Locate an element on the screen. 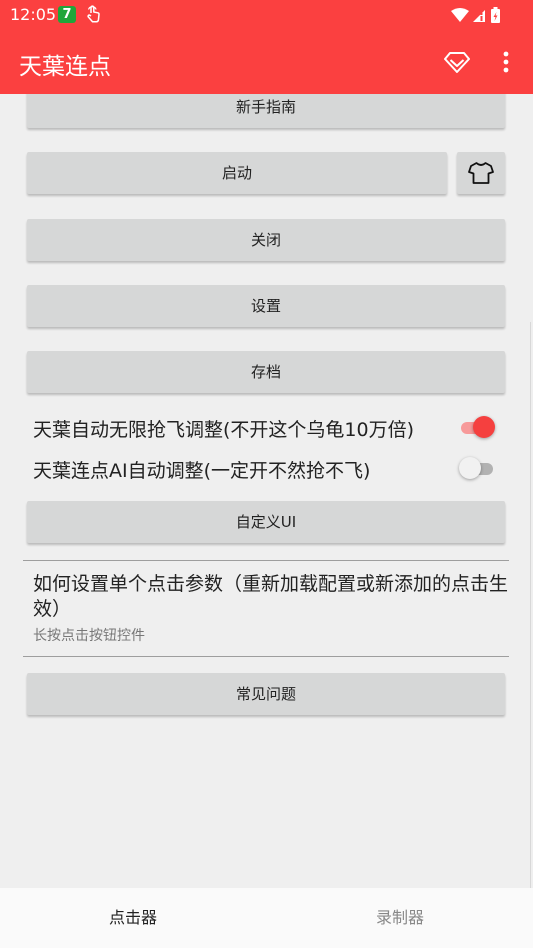 The width and height of the screenshot is (533, 948). theme-button is located at coordinates (481, 173).